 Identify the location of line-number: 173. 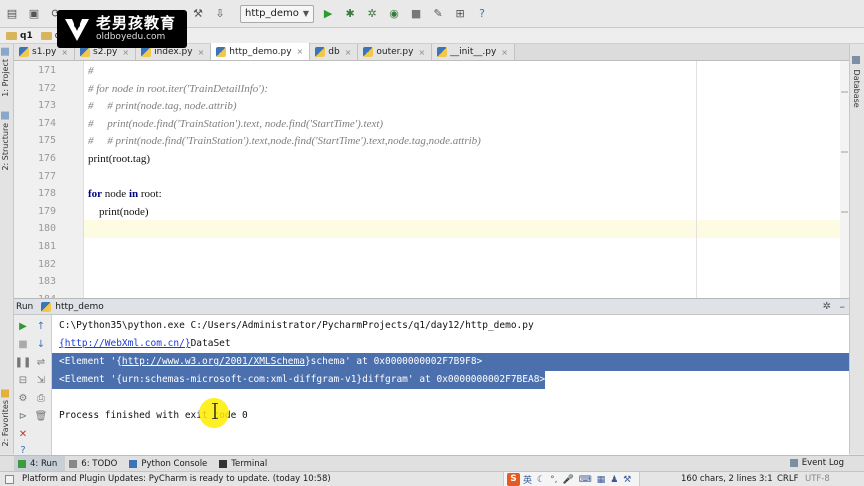
(46, 106).